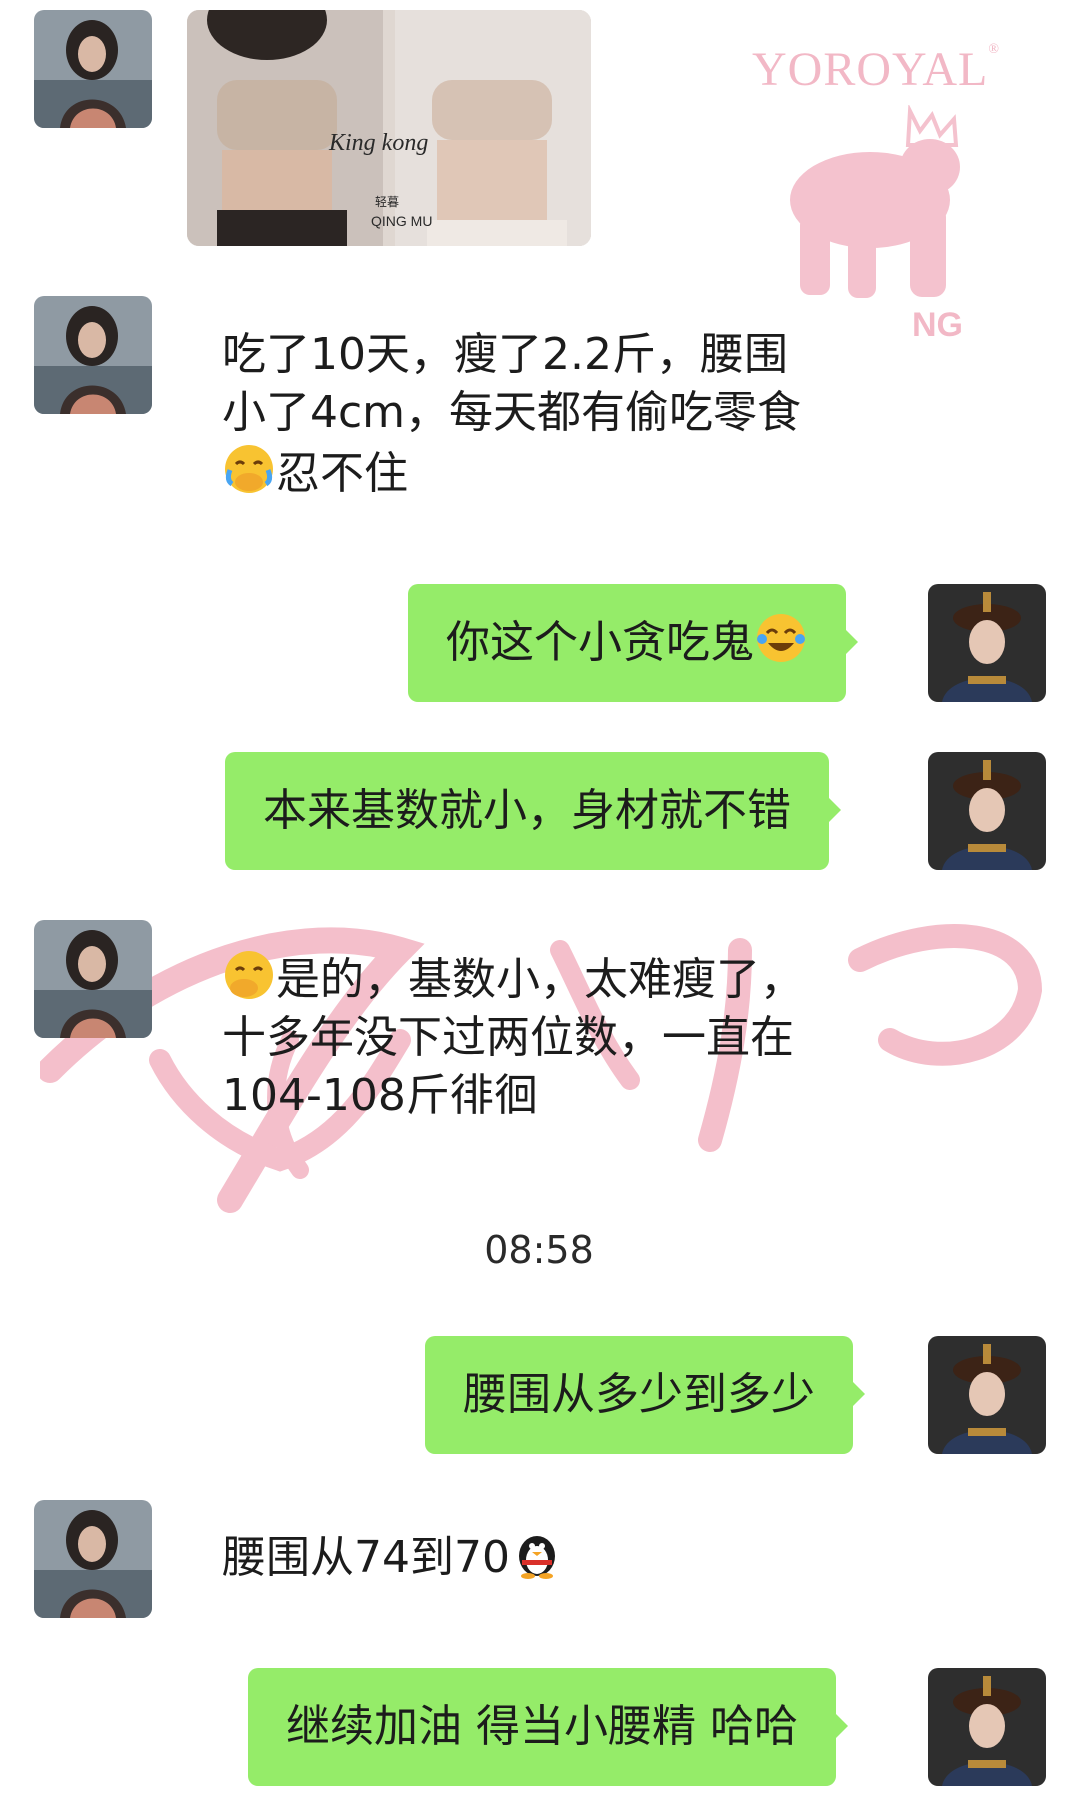 The width and height of the screenshot is (1078, 1800). Describe the element at coordinates (249, 469) in the screenshot. I see `hand-over-mouth-tears-emoji-icon` at that location.